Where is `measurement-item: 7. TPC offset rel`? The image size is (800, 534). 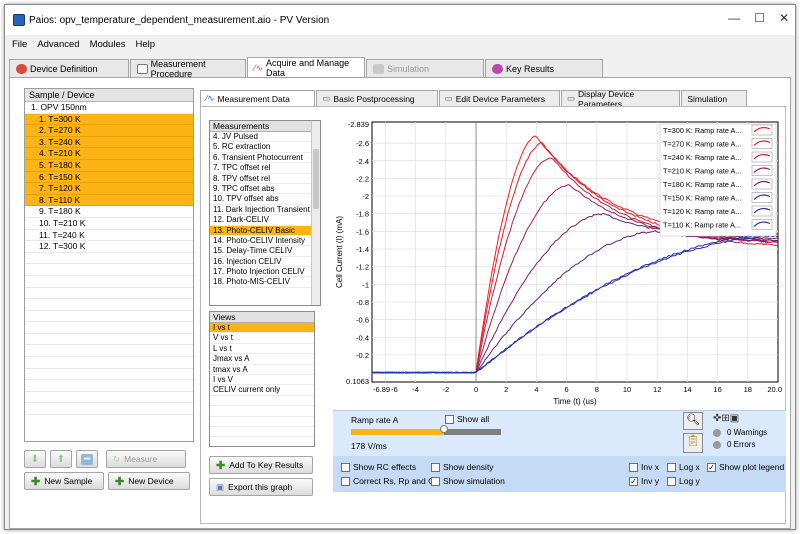 measurement-item: 7. TPC offset rel is located at coordinates (265, 168).